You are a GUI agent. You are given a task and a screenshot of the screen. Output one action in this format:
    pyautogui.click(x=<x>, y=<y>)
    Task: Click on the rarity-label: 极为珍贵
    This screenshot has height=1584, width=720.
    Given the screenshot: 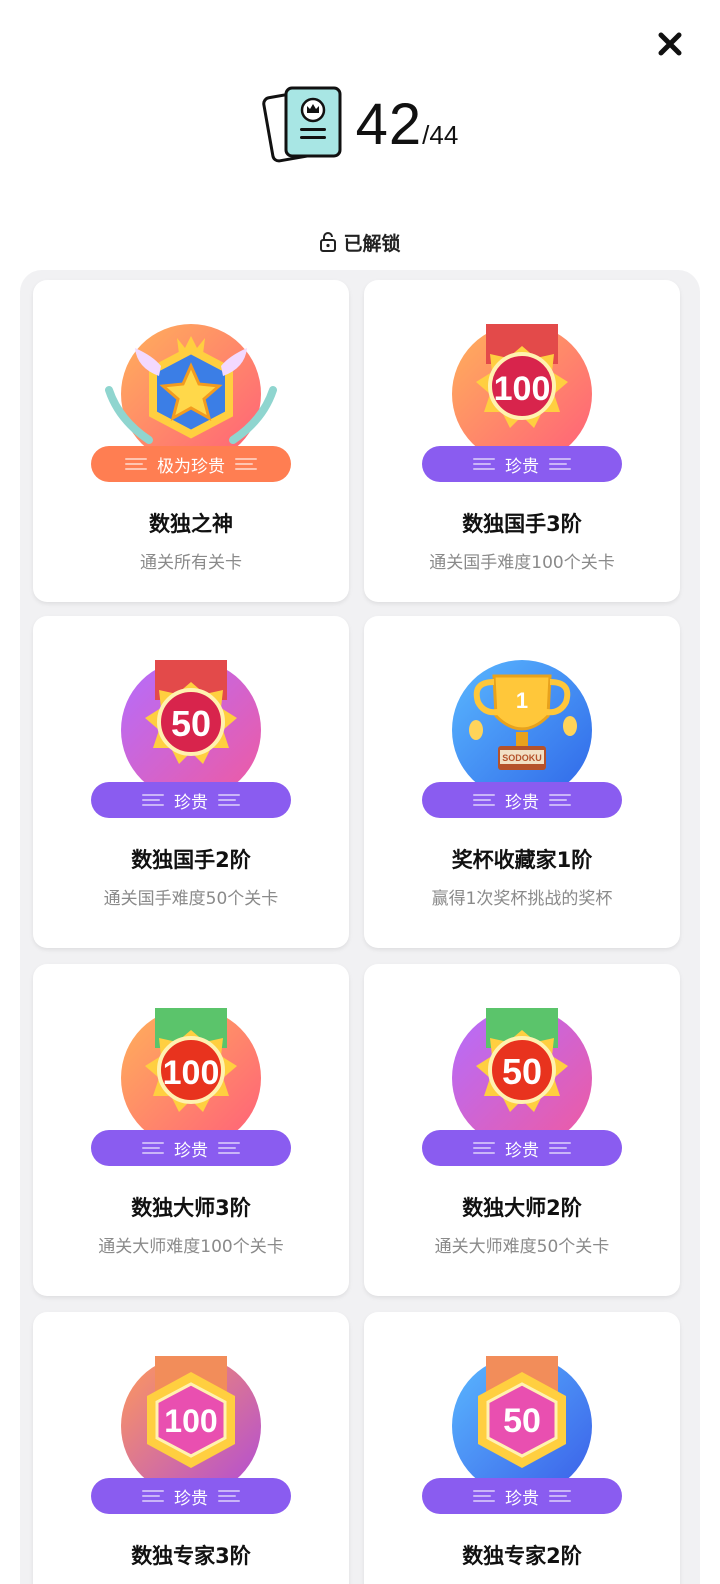 What is the action you would take?
    pyautogui.click(x=191, y=466)
    